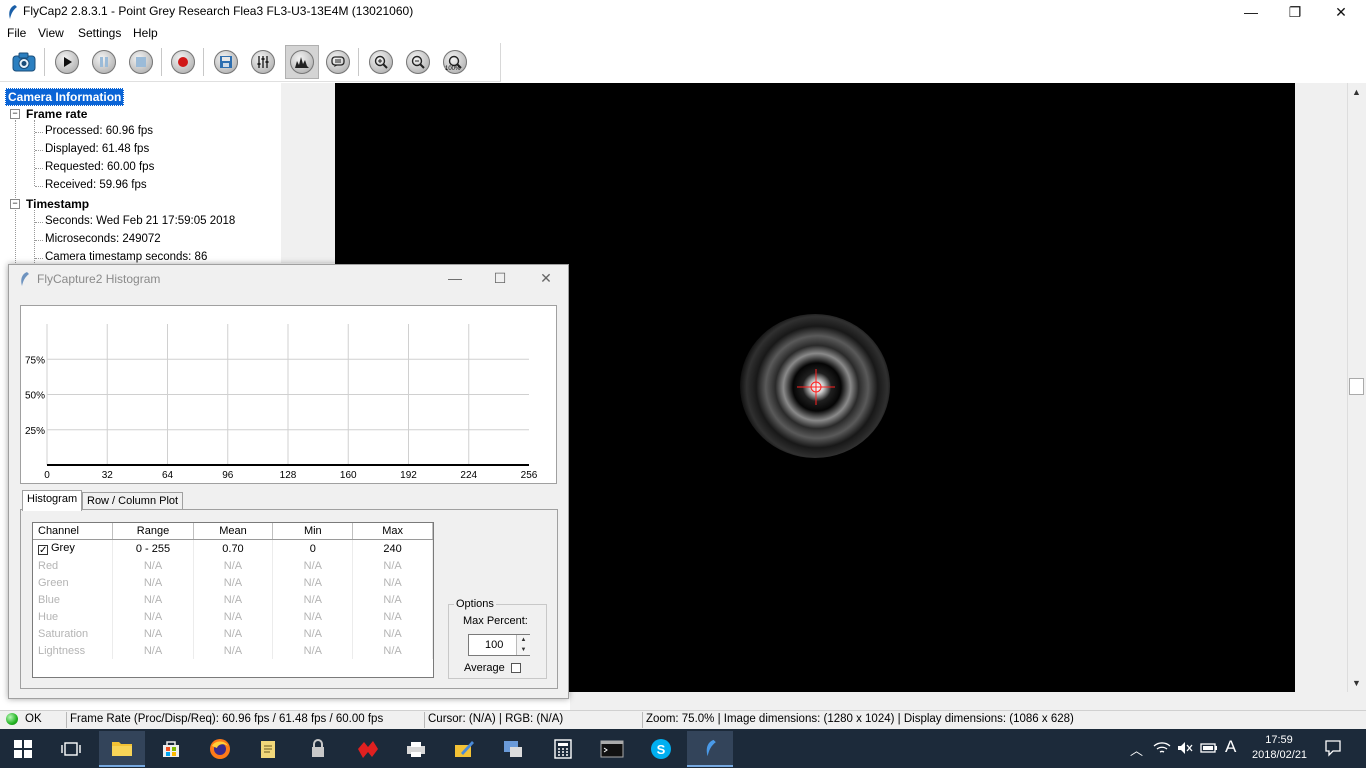  Describe the element at coordinates (392, 531) in the screenshot. I see `column-header-max: Max` at that location.